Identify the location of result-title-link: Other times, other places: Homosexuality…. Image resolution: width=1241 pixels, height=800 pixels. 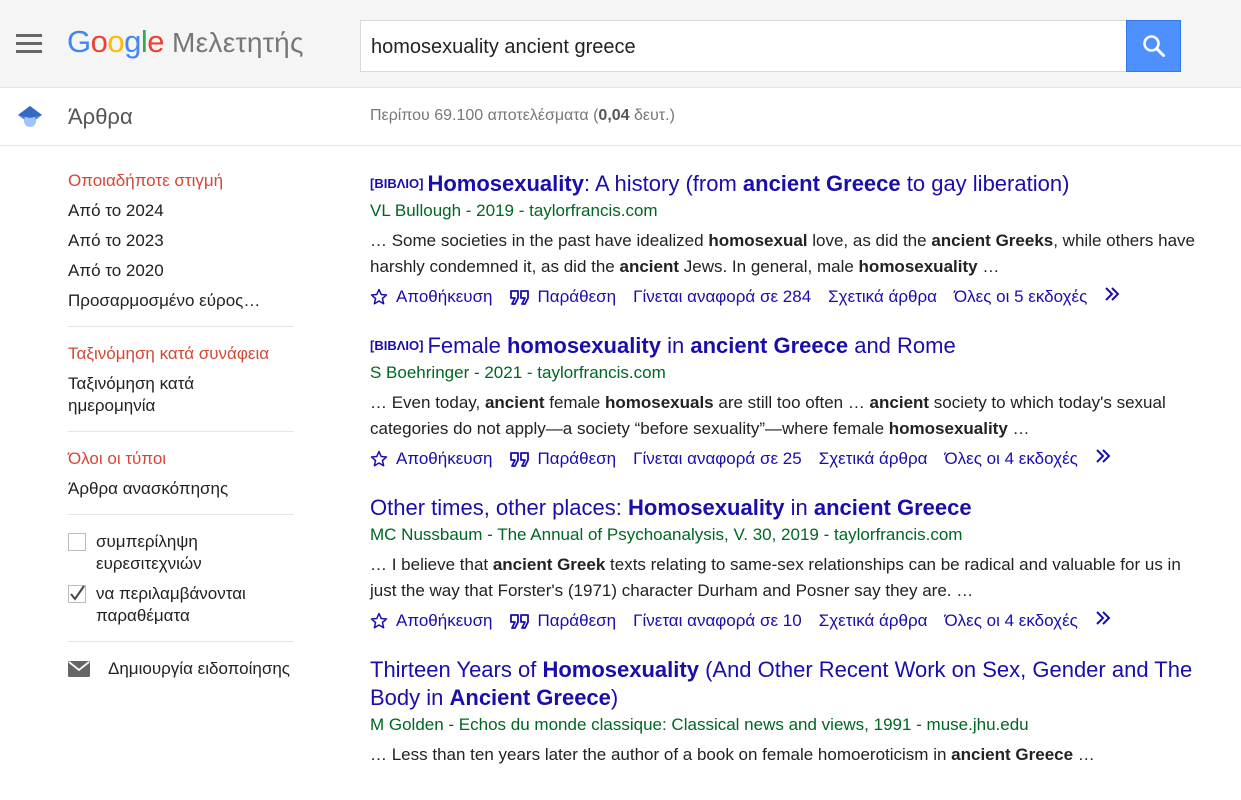
(790, 508).